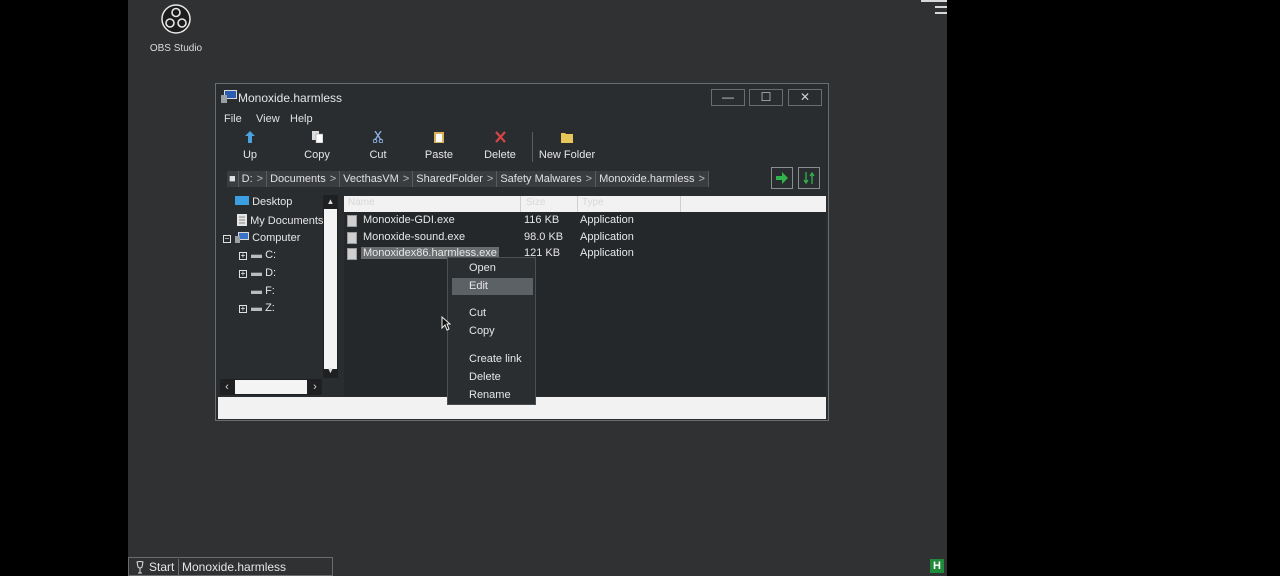  I want to click on taskbar-separator, so click(178, 567).